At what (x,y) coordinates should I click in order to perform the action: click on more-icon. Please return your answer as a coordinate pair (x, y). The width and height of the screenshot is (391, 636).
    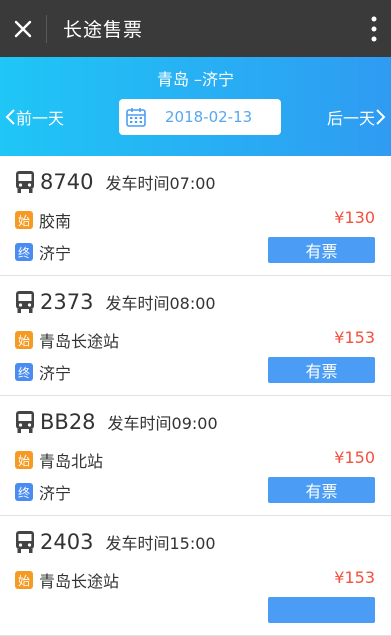
    Looking at the image, I should click on (374, 29).